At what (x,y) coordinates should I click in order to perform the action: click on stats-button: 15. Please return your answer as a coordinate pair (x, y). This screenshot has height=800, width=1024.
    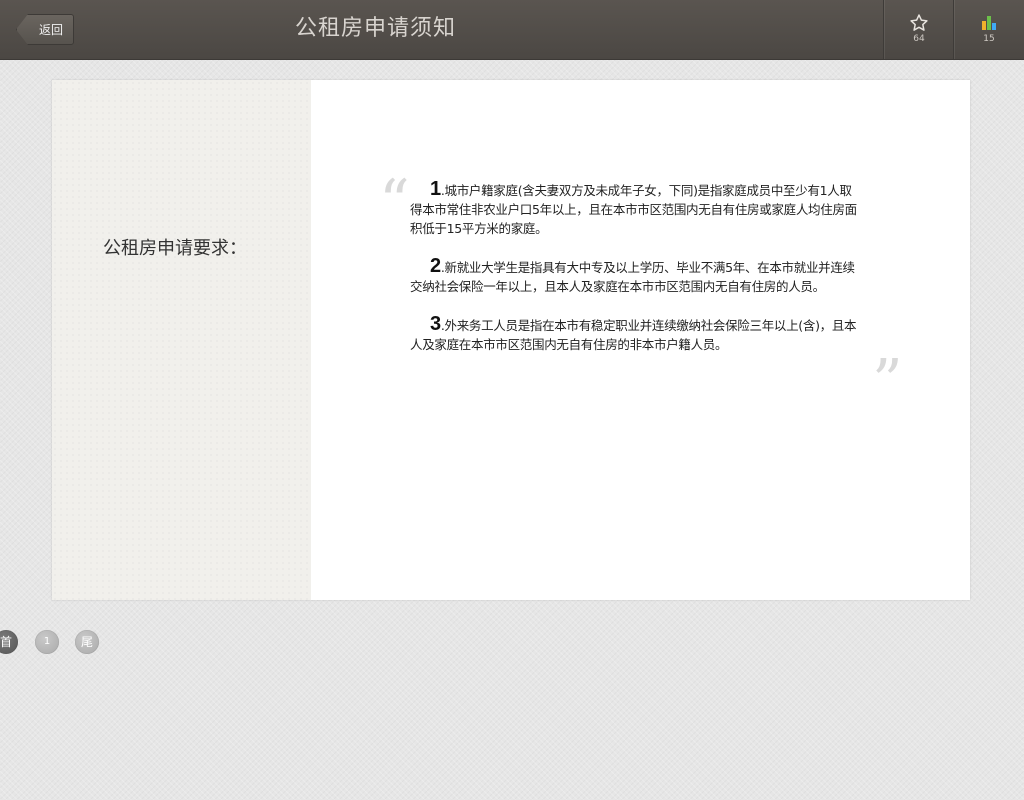
    Looking at the image, I should click on (989, 29).